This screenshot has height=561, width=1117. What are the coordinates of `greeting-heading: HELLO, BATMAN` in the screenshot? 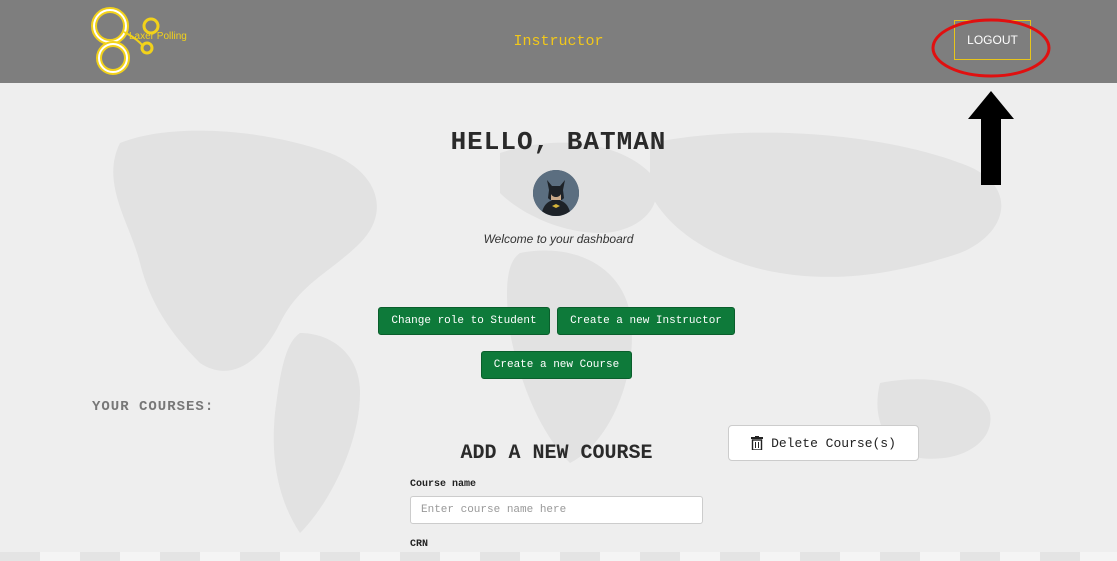 It's located at (558, 142).